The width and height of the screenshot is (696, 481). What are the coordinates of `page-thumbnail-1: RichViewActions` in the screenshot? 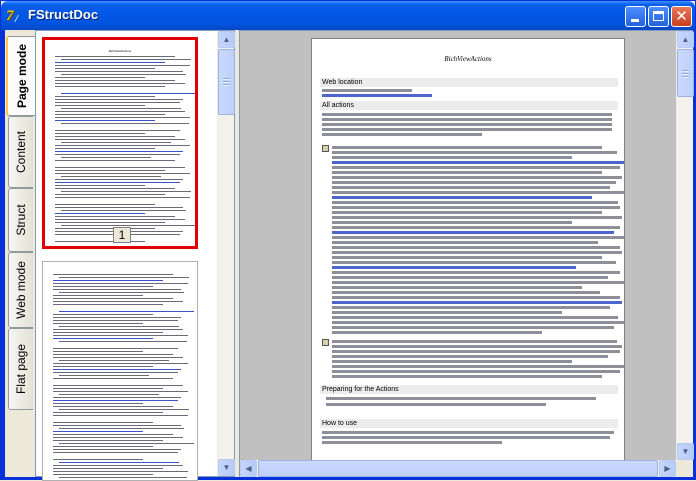 It's located at (120, 143).